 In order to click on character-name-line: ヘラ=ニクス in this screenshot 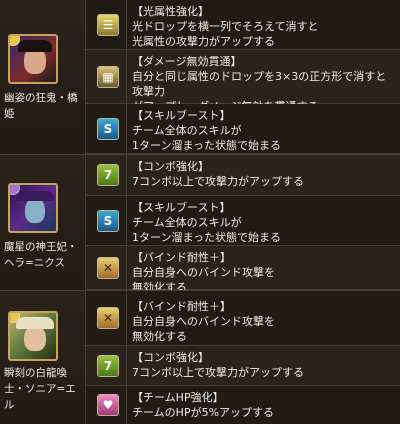, I will do `click(34, 263)`.